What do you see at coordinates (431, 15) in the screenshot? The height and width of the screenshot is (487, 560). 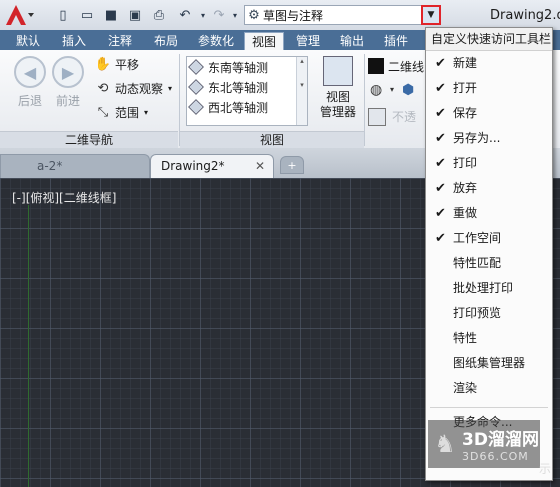 I see `customize-qat-button: ▼` at bounding box center [431, 15].